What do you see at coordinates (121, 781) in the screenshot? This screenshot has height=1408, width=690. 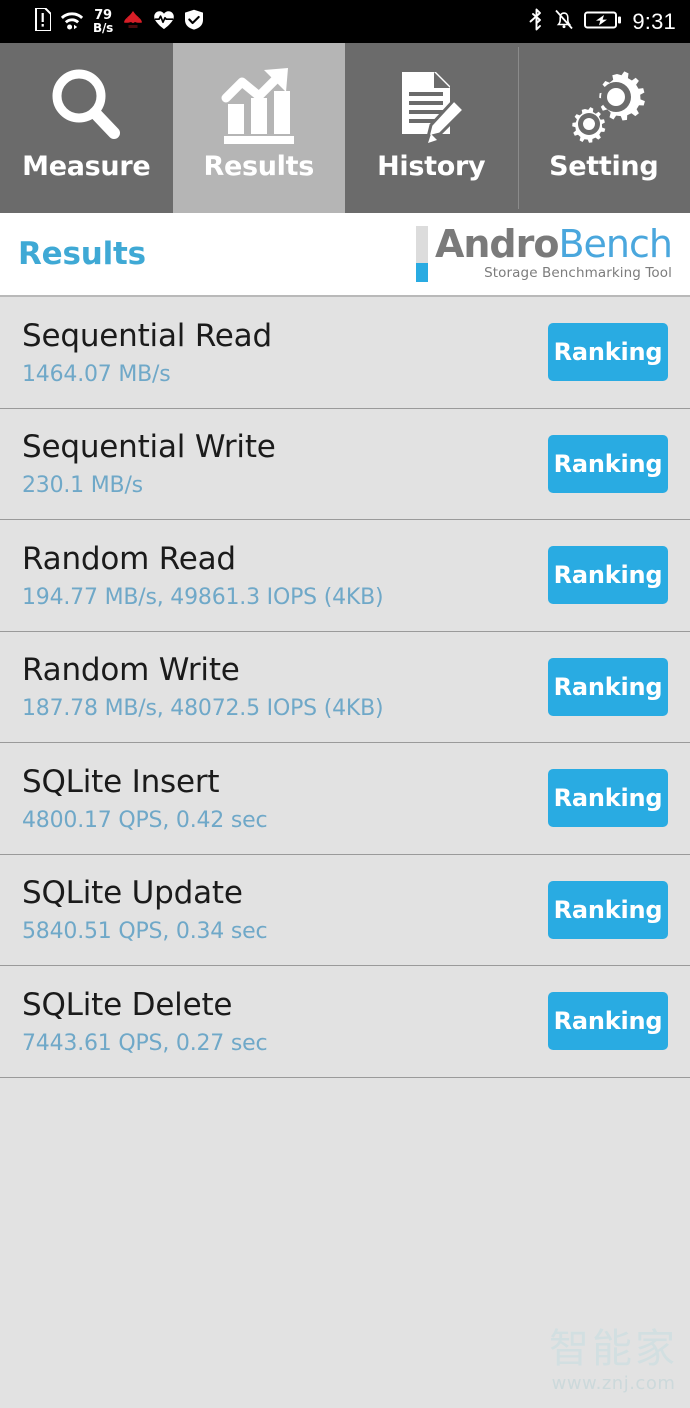 I see `result-title: SQLite Insert` at bounding box center [121, 781].